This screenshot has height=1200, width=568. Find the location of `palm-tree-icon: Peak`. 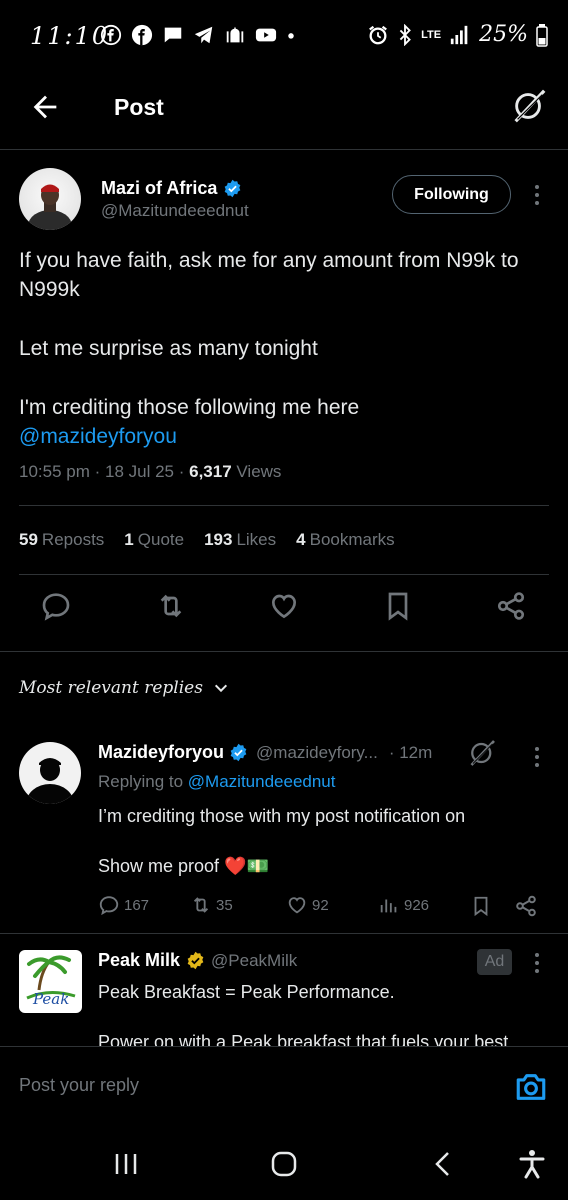

palm-tree-icon: Peak is located at coordinates (51, 981).